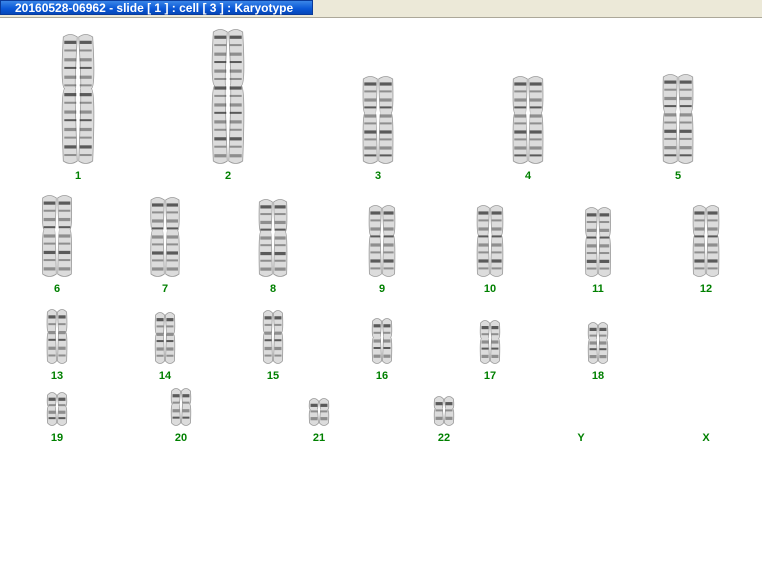 The height and width of the screenshot is (582, 762). What do you see at coordinates (598, 376) in the screenshot?
I see `pair-label-18: 18` at bounding box center [598, 376].